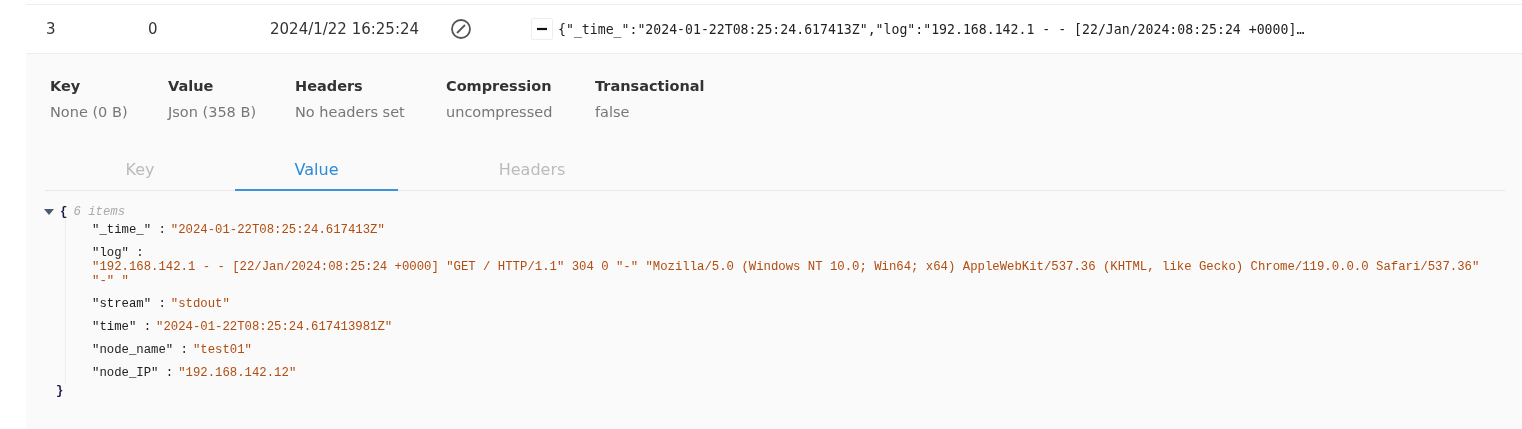 The width and height of the screenshot is (1522, 429). Describe the element at coordinates (532, 170) in the screenshot. I see `tab: Headers` at that location.